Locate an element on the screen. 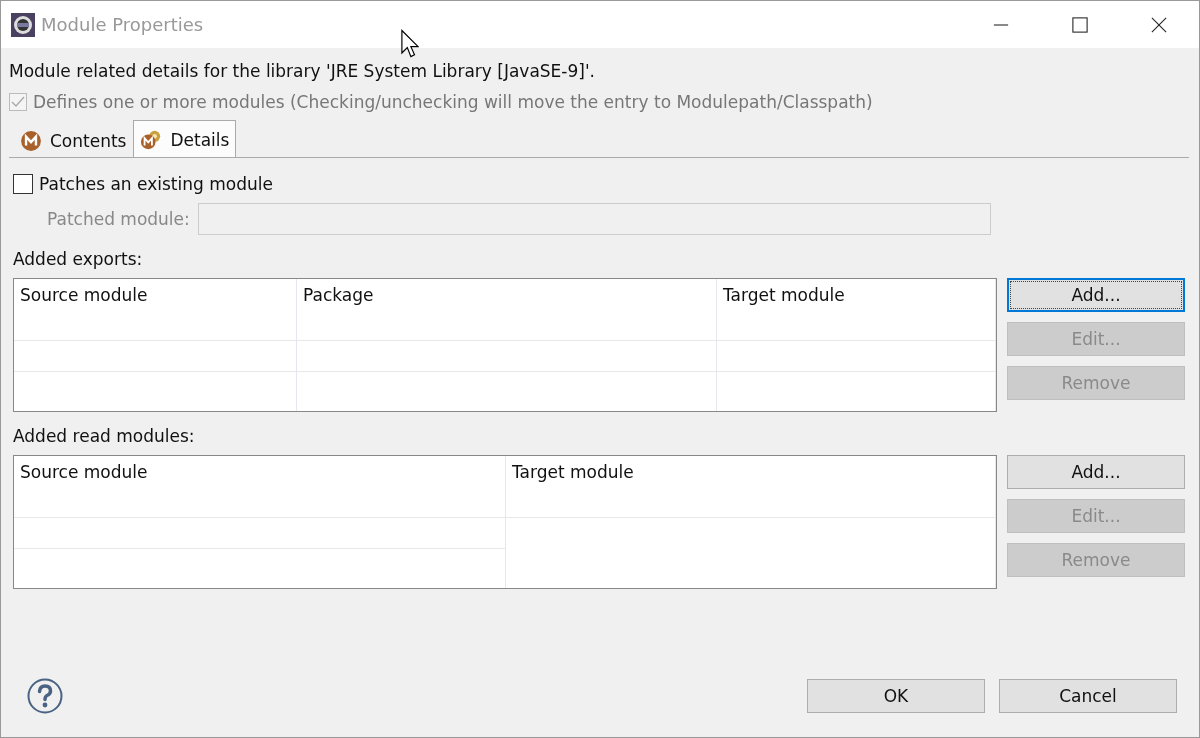 The width and height of the screenshot is (1200, 738). column-header: Package is located at coordinates (338, 295).